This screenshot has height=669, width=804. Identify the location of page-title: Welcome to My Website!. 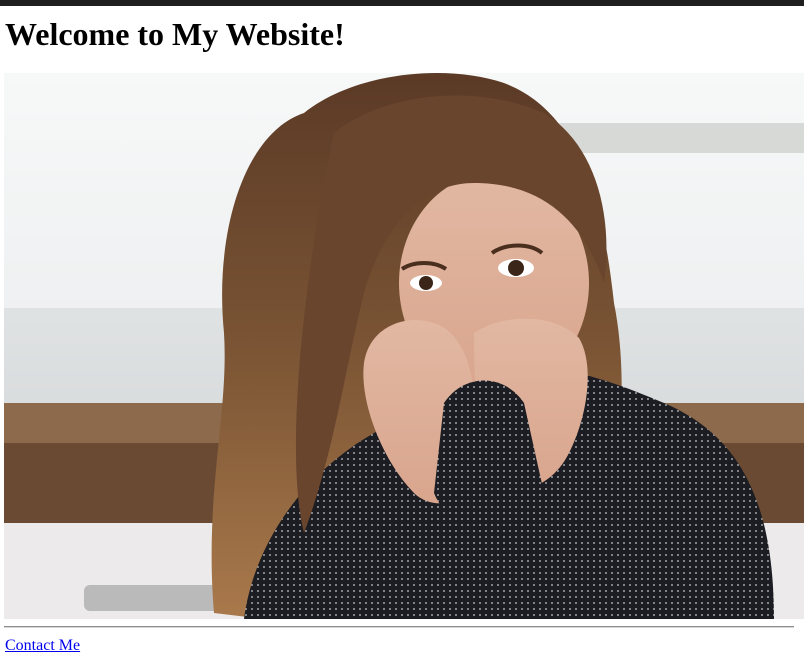
(175, 34).